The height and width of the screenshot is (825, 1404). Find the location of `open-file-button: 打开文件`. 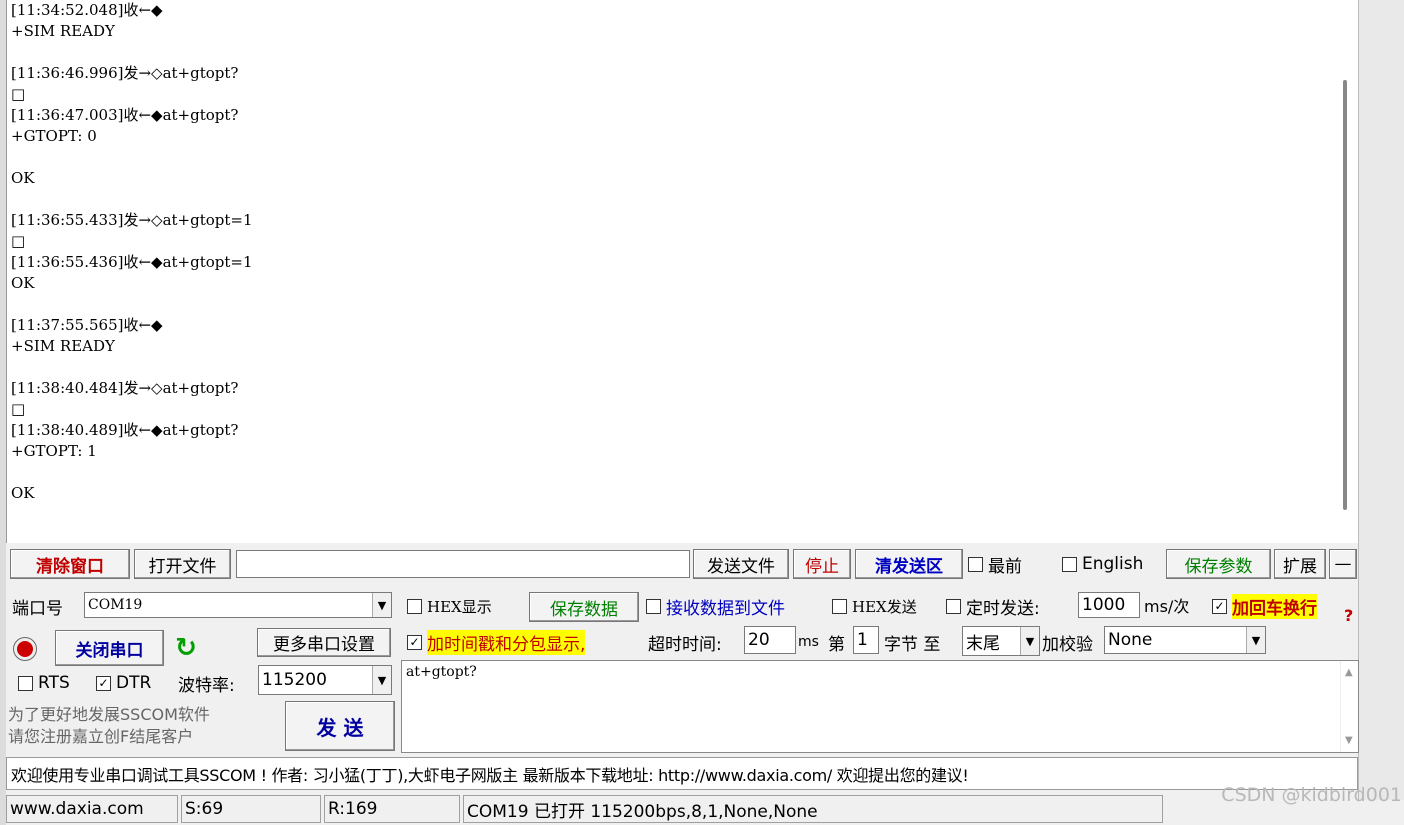

open-file-button: 打开文件 is located at coordinates (182, 564).